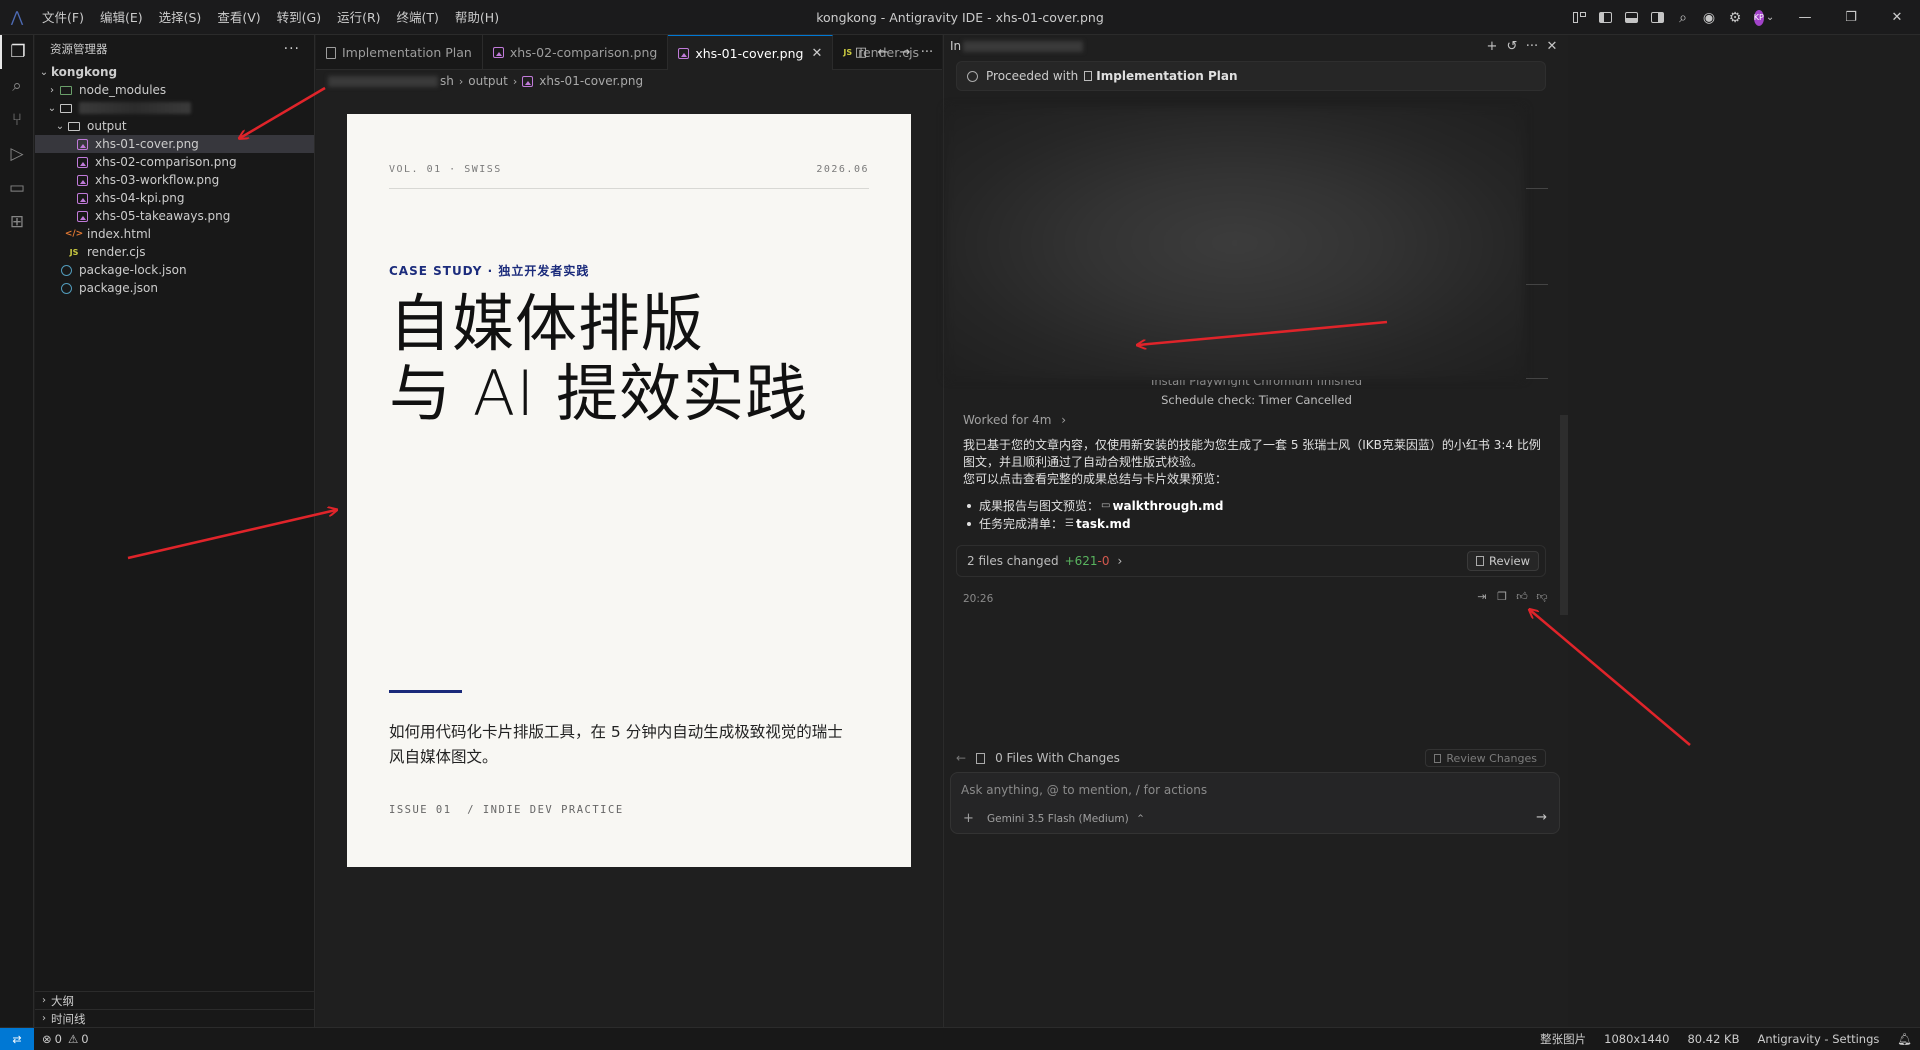  Describe the element at coordinates (1492, 46) in the screenshot. I see `new-conversation-icon: +` at that location.